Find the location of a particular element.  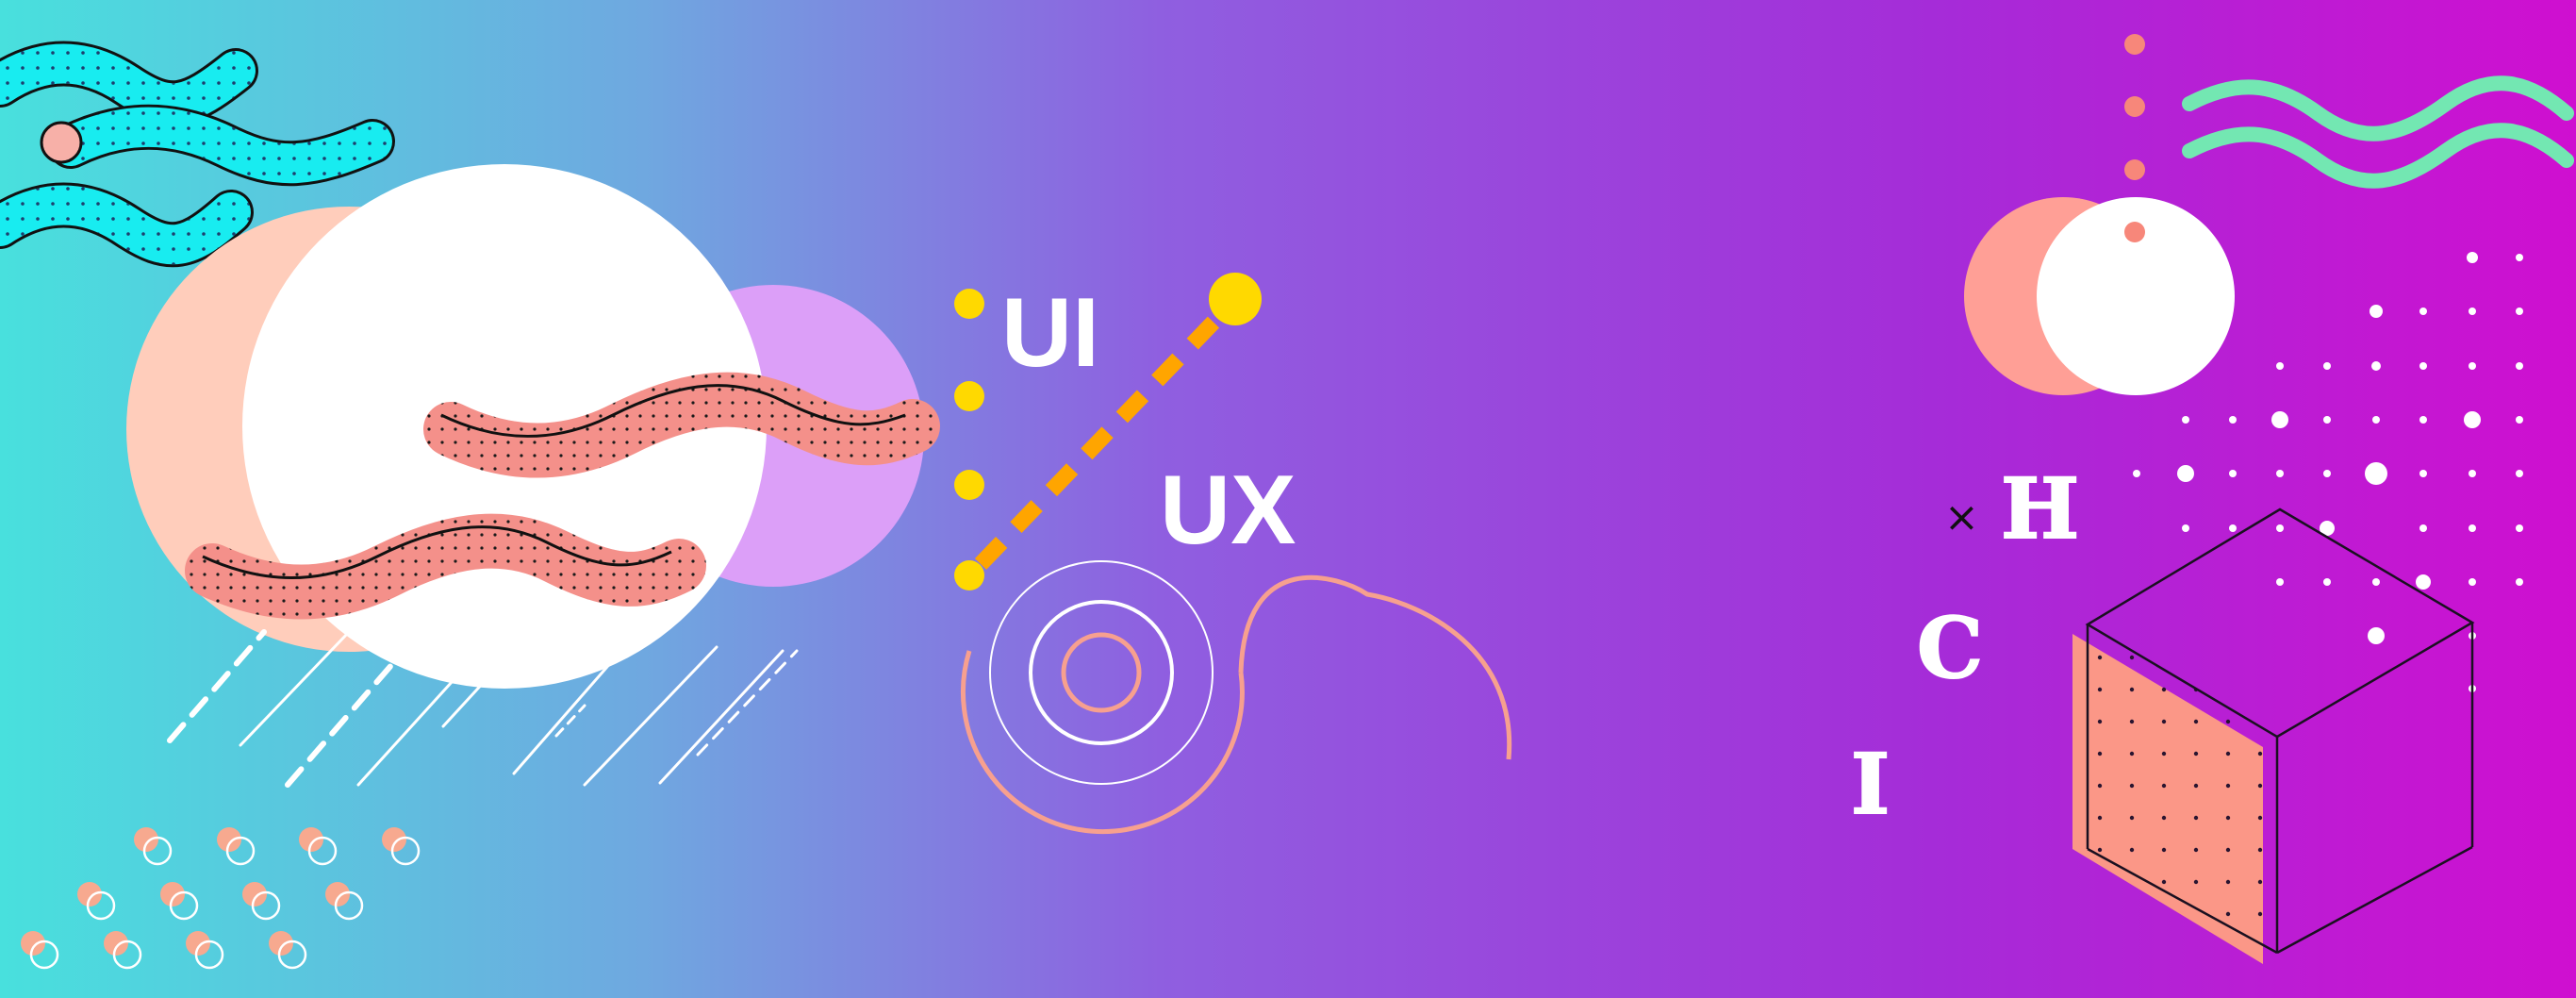

hci-letter-h: H is located at coordinates (2040, 508).